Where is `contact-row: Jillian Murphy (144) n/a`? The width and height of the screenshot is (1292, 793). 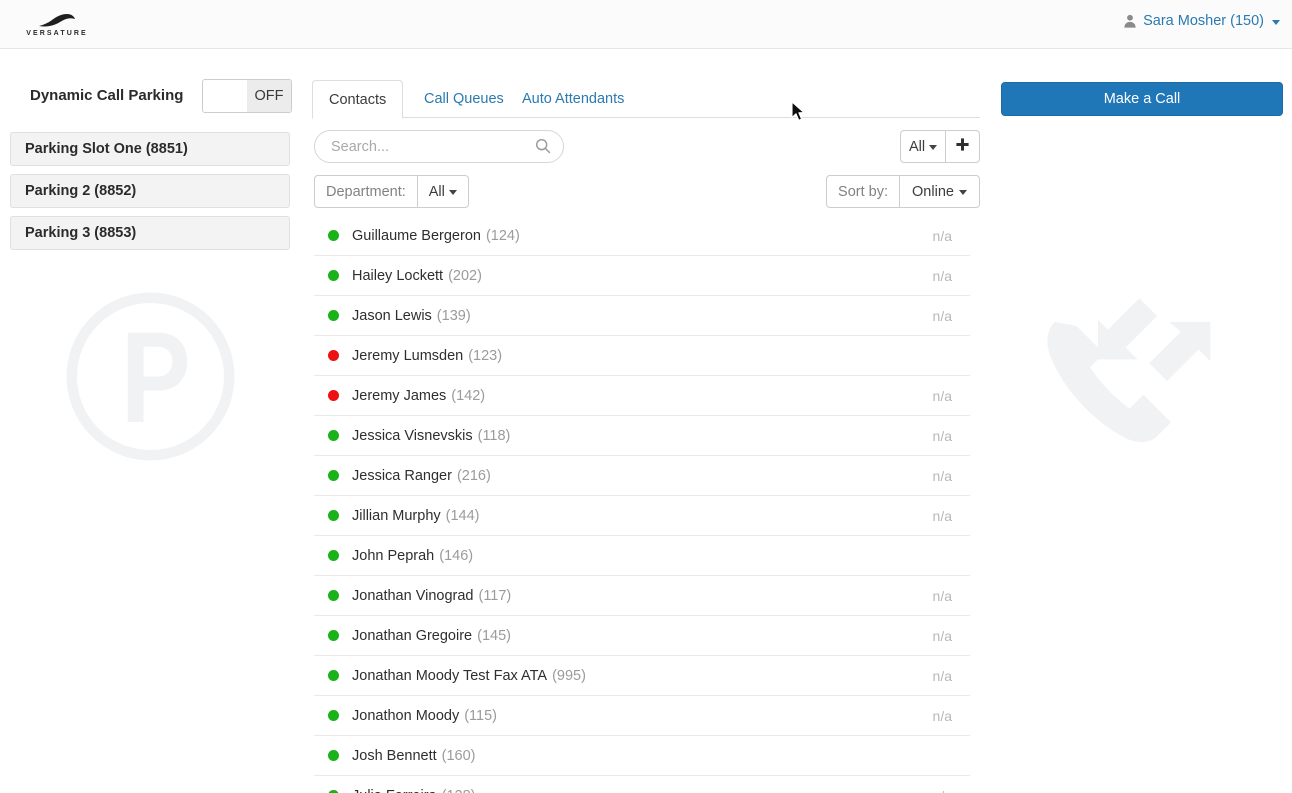 contact-row: Jillian Murphy (144) n/a is located at coordinates (642, 516).